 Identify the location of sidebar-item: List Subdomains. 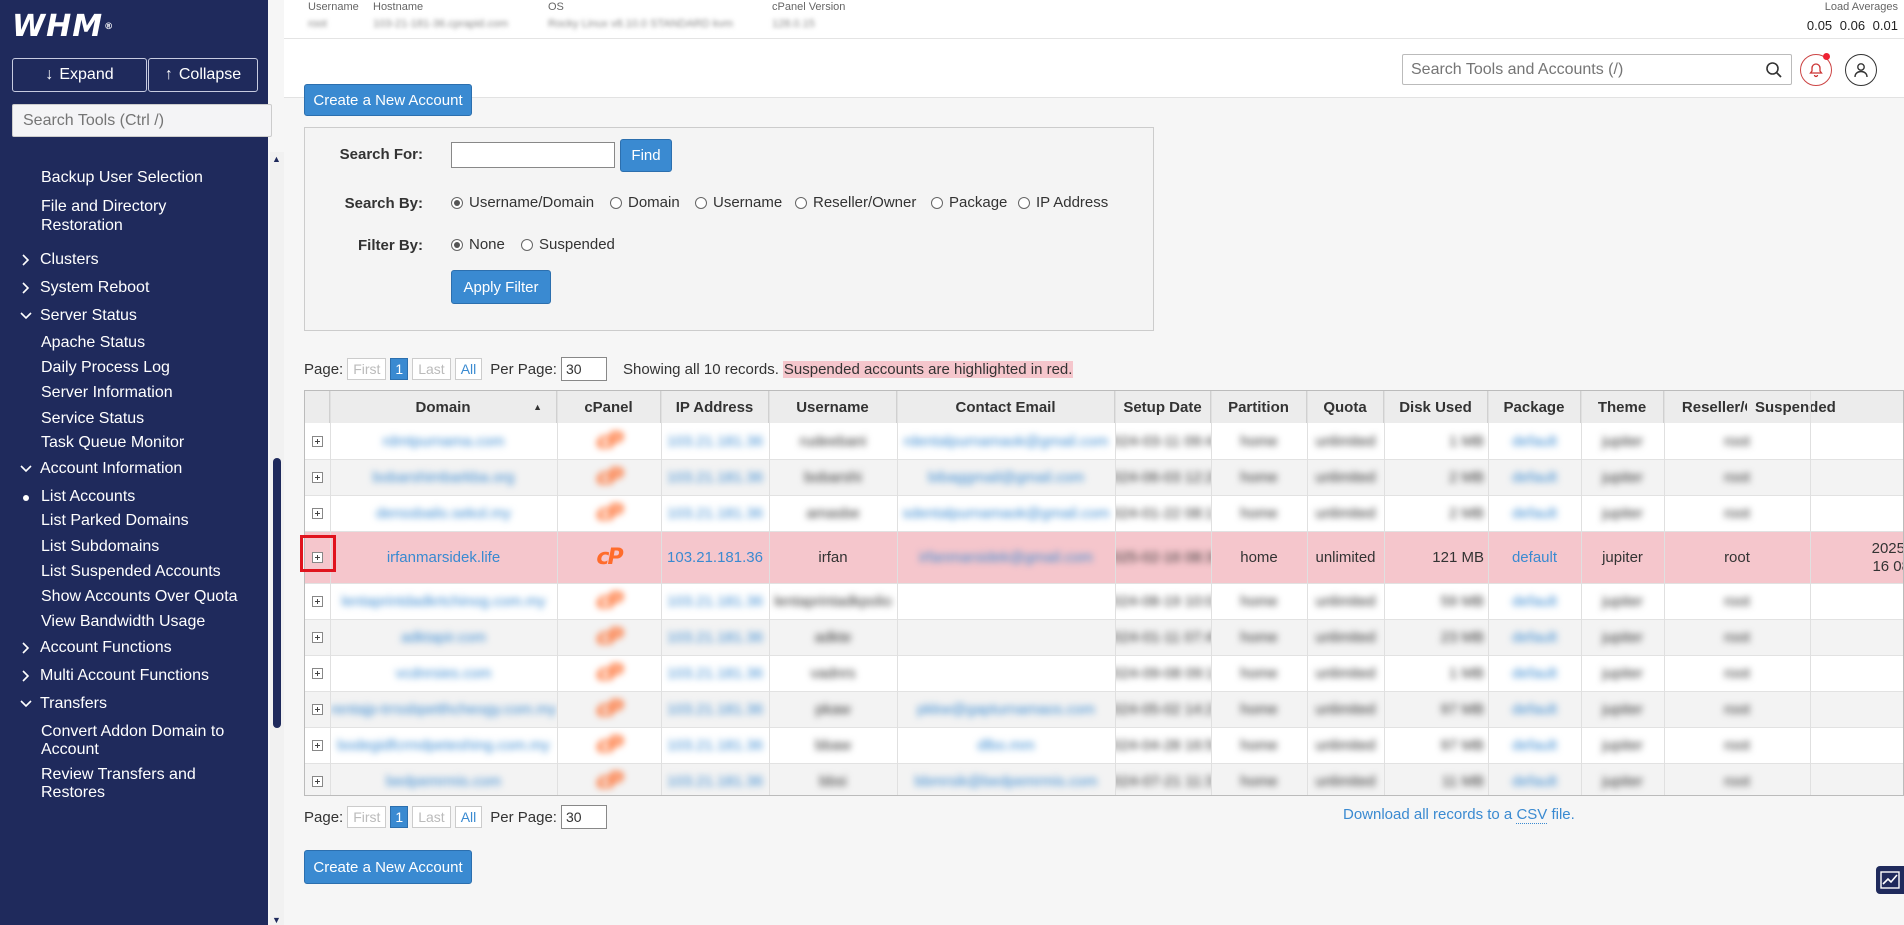
(134, 547).